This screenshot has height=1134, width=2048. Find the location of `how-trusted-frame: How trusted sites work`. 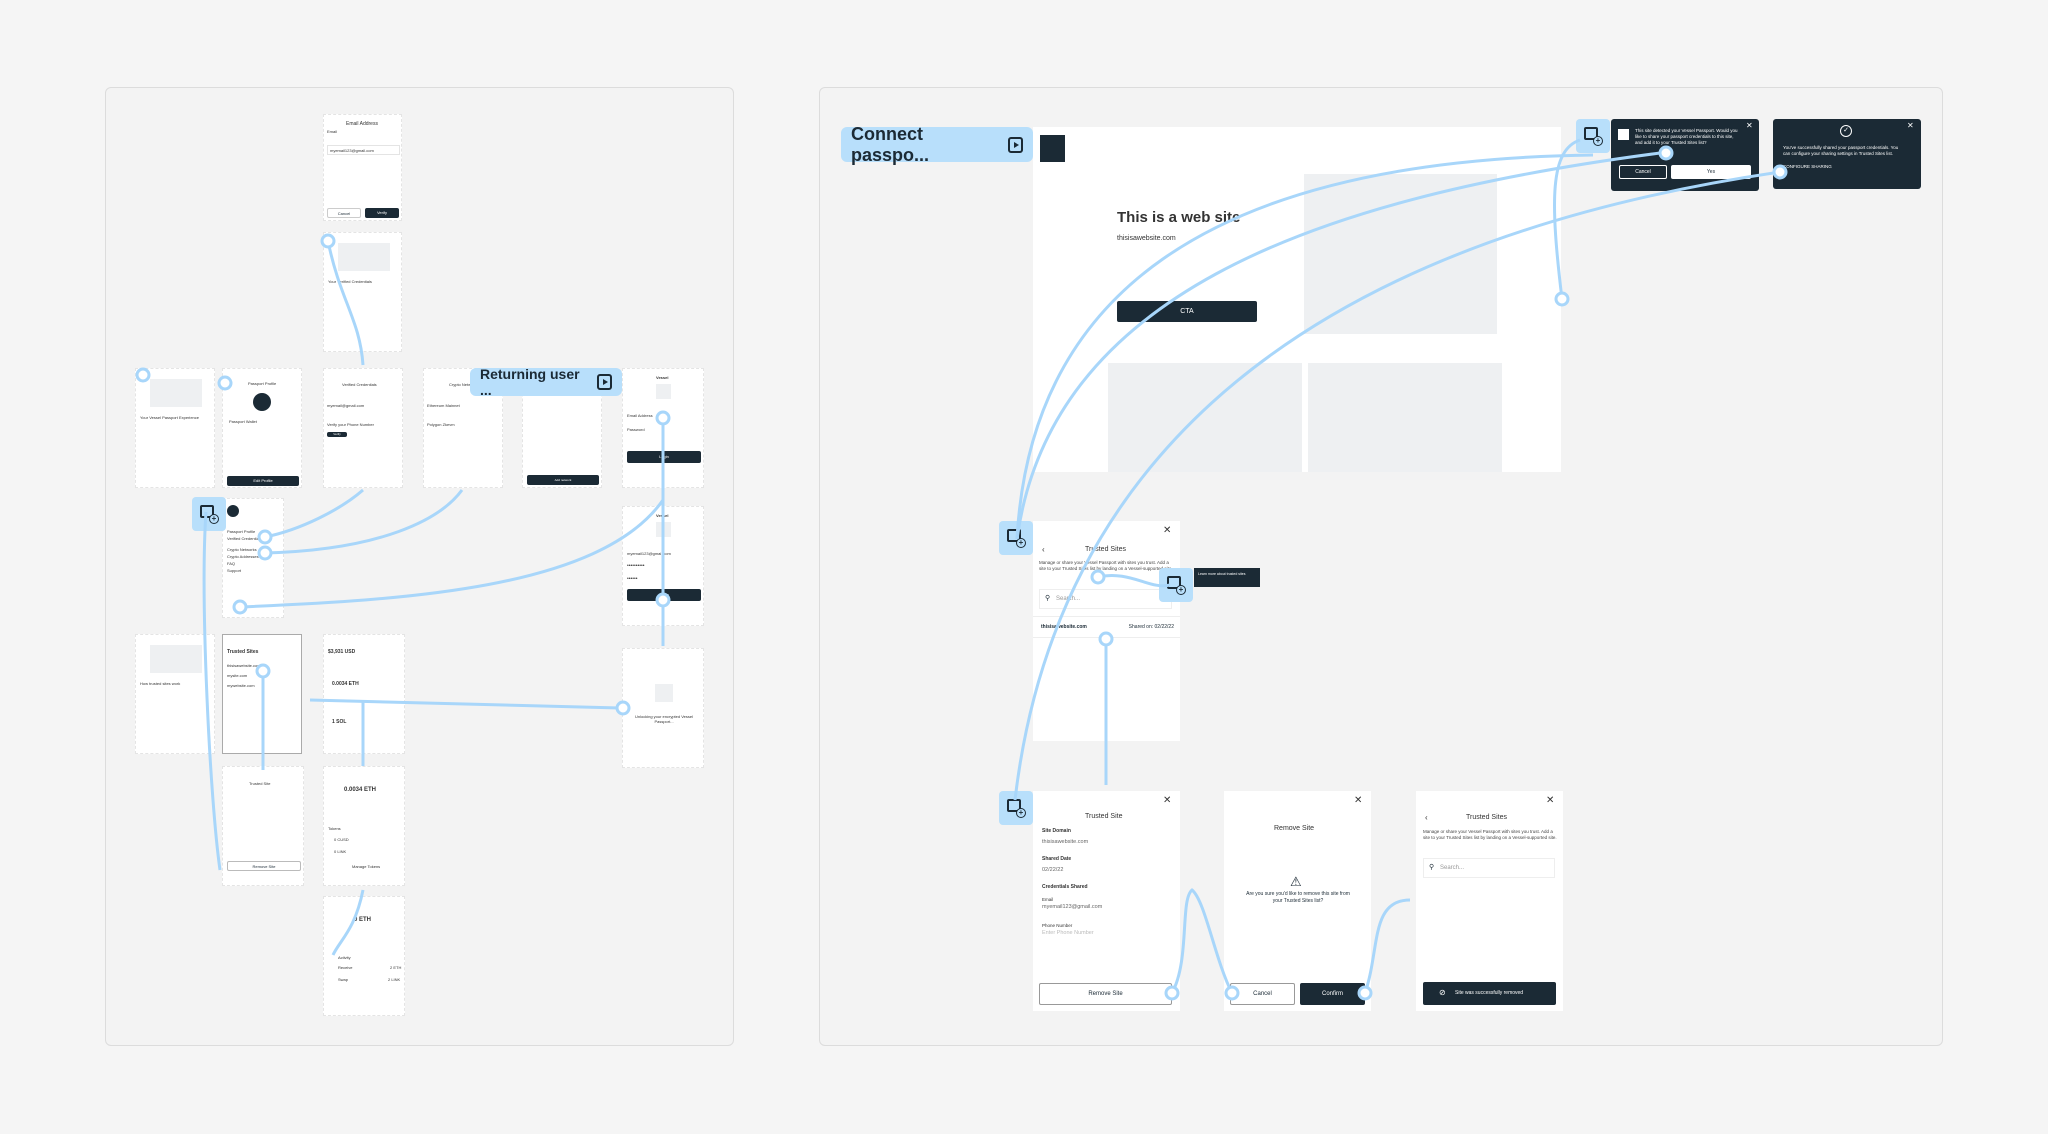

how-trusted-frame: How trusted sites work is located at coordinates (175, 694).